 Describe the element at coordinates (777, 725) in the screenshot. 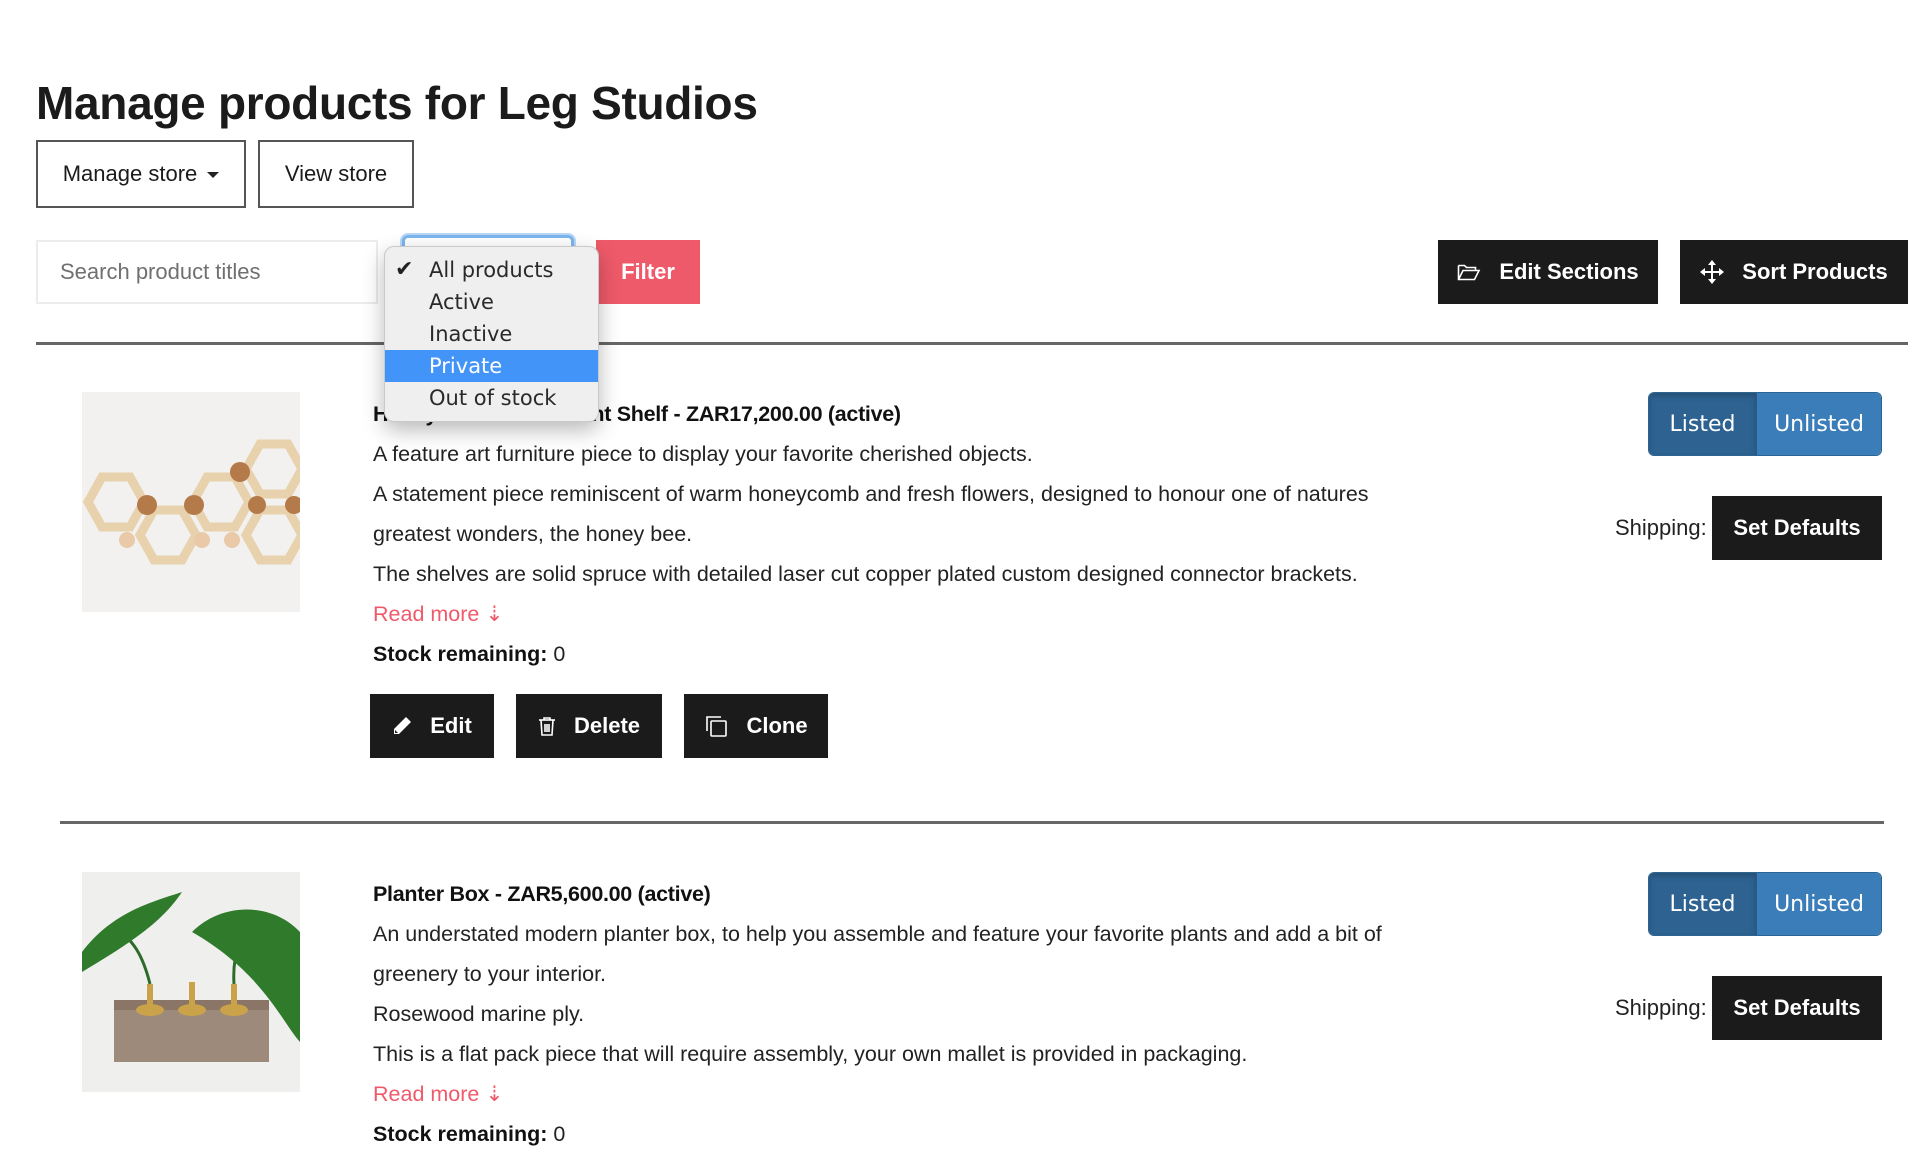

I see `clone-label: Clone` at that location.